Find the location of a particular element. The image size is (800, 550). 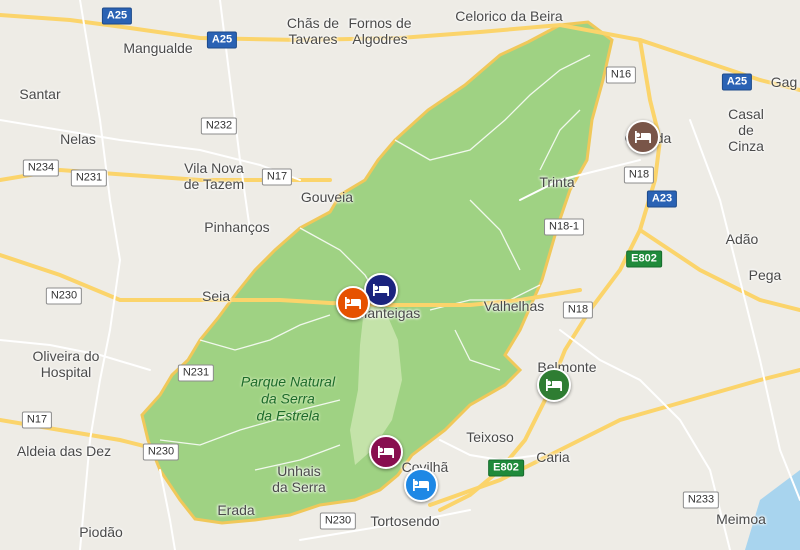

hotel-marker-guarda is located at coordinates (643, 137).